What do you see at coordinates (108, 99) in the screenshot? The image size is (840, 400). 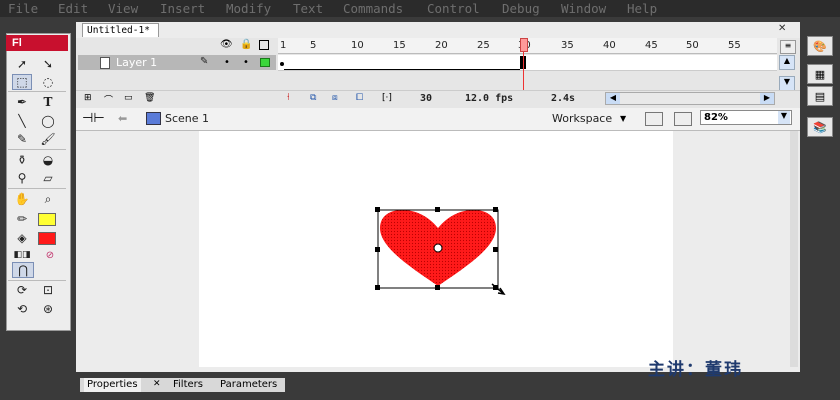 I see `add-motion-guide-icon: ⌒` at bounding box center [108, 99].